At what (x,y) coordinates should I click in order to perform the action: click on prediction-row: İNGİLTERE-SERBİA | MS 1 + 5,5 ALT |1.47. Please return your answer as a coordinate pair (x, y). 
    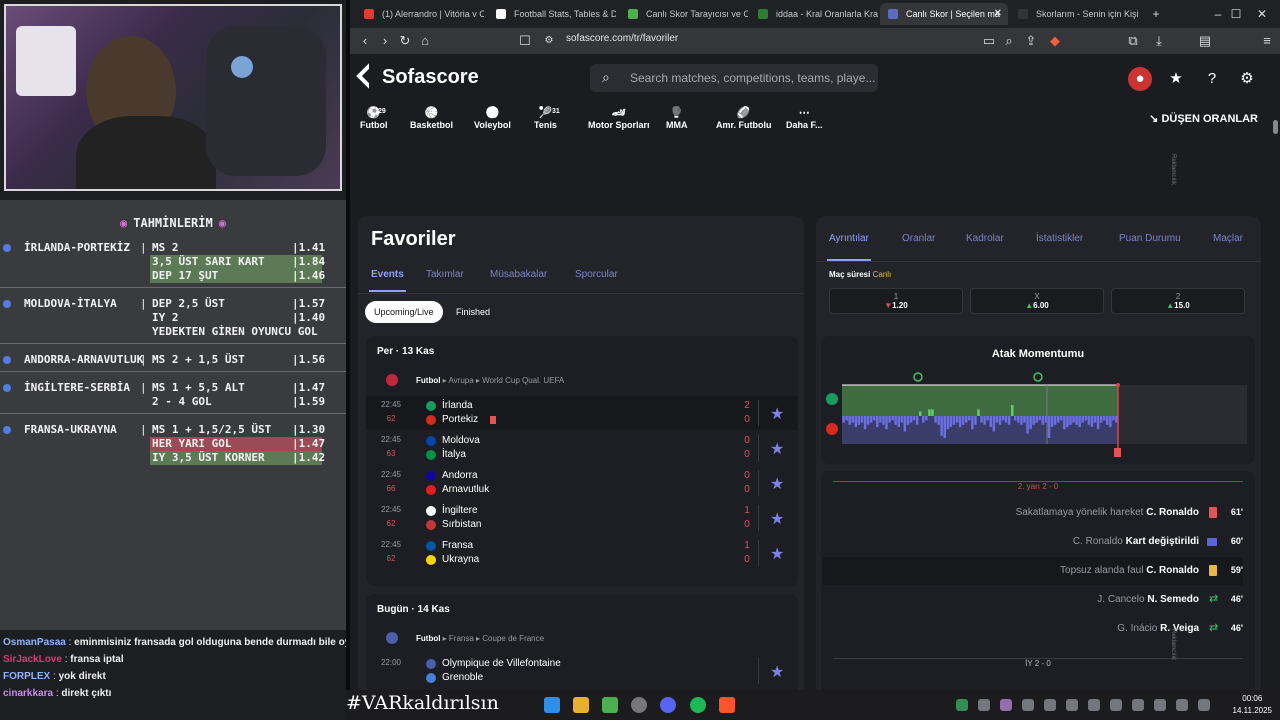
    Looking at the image, I should click on (173, 388).